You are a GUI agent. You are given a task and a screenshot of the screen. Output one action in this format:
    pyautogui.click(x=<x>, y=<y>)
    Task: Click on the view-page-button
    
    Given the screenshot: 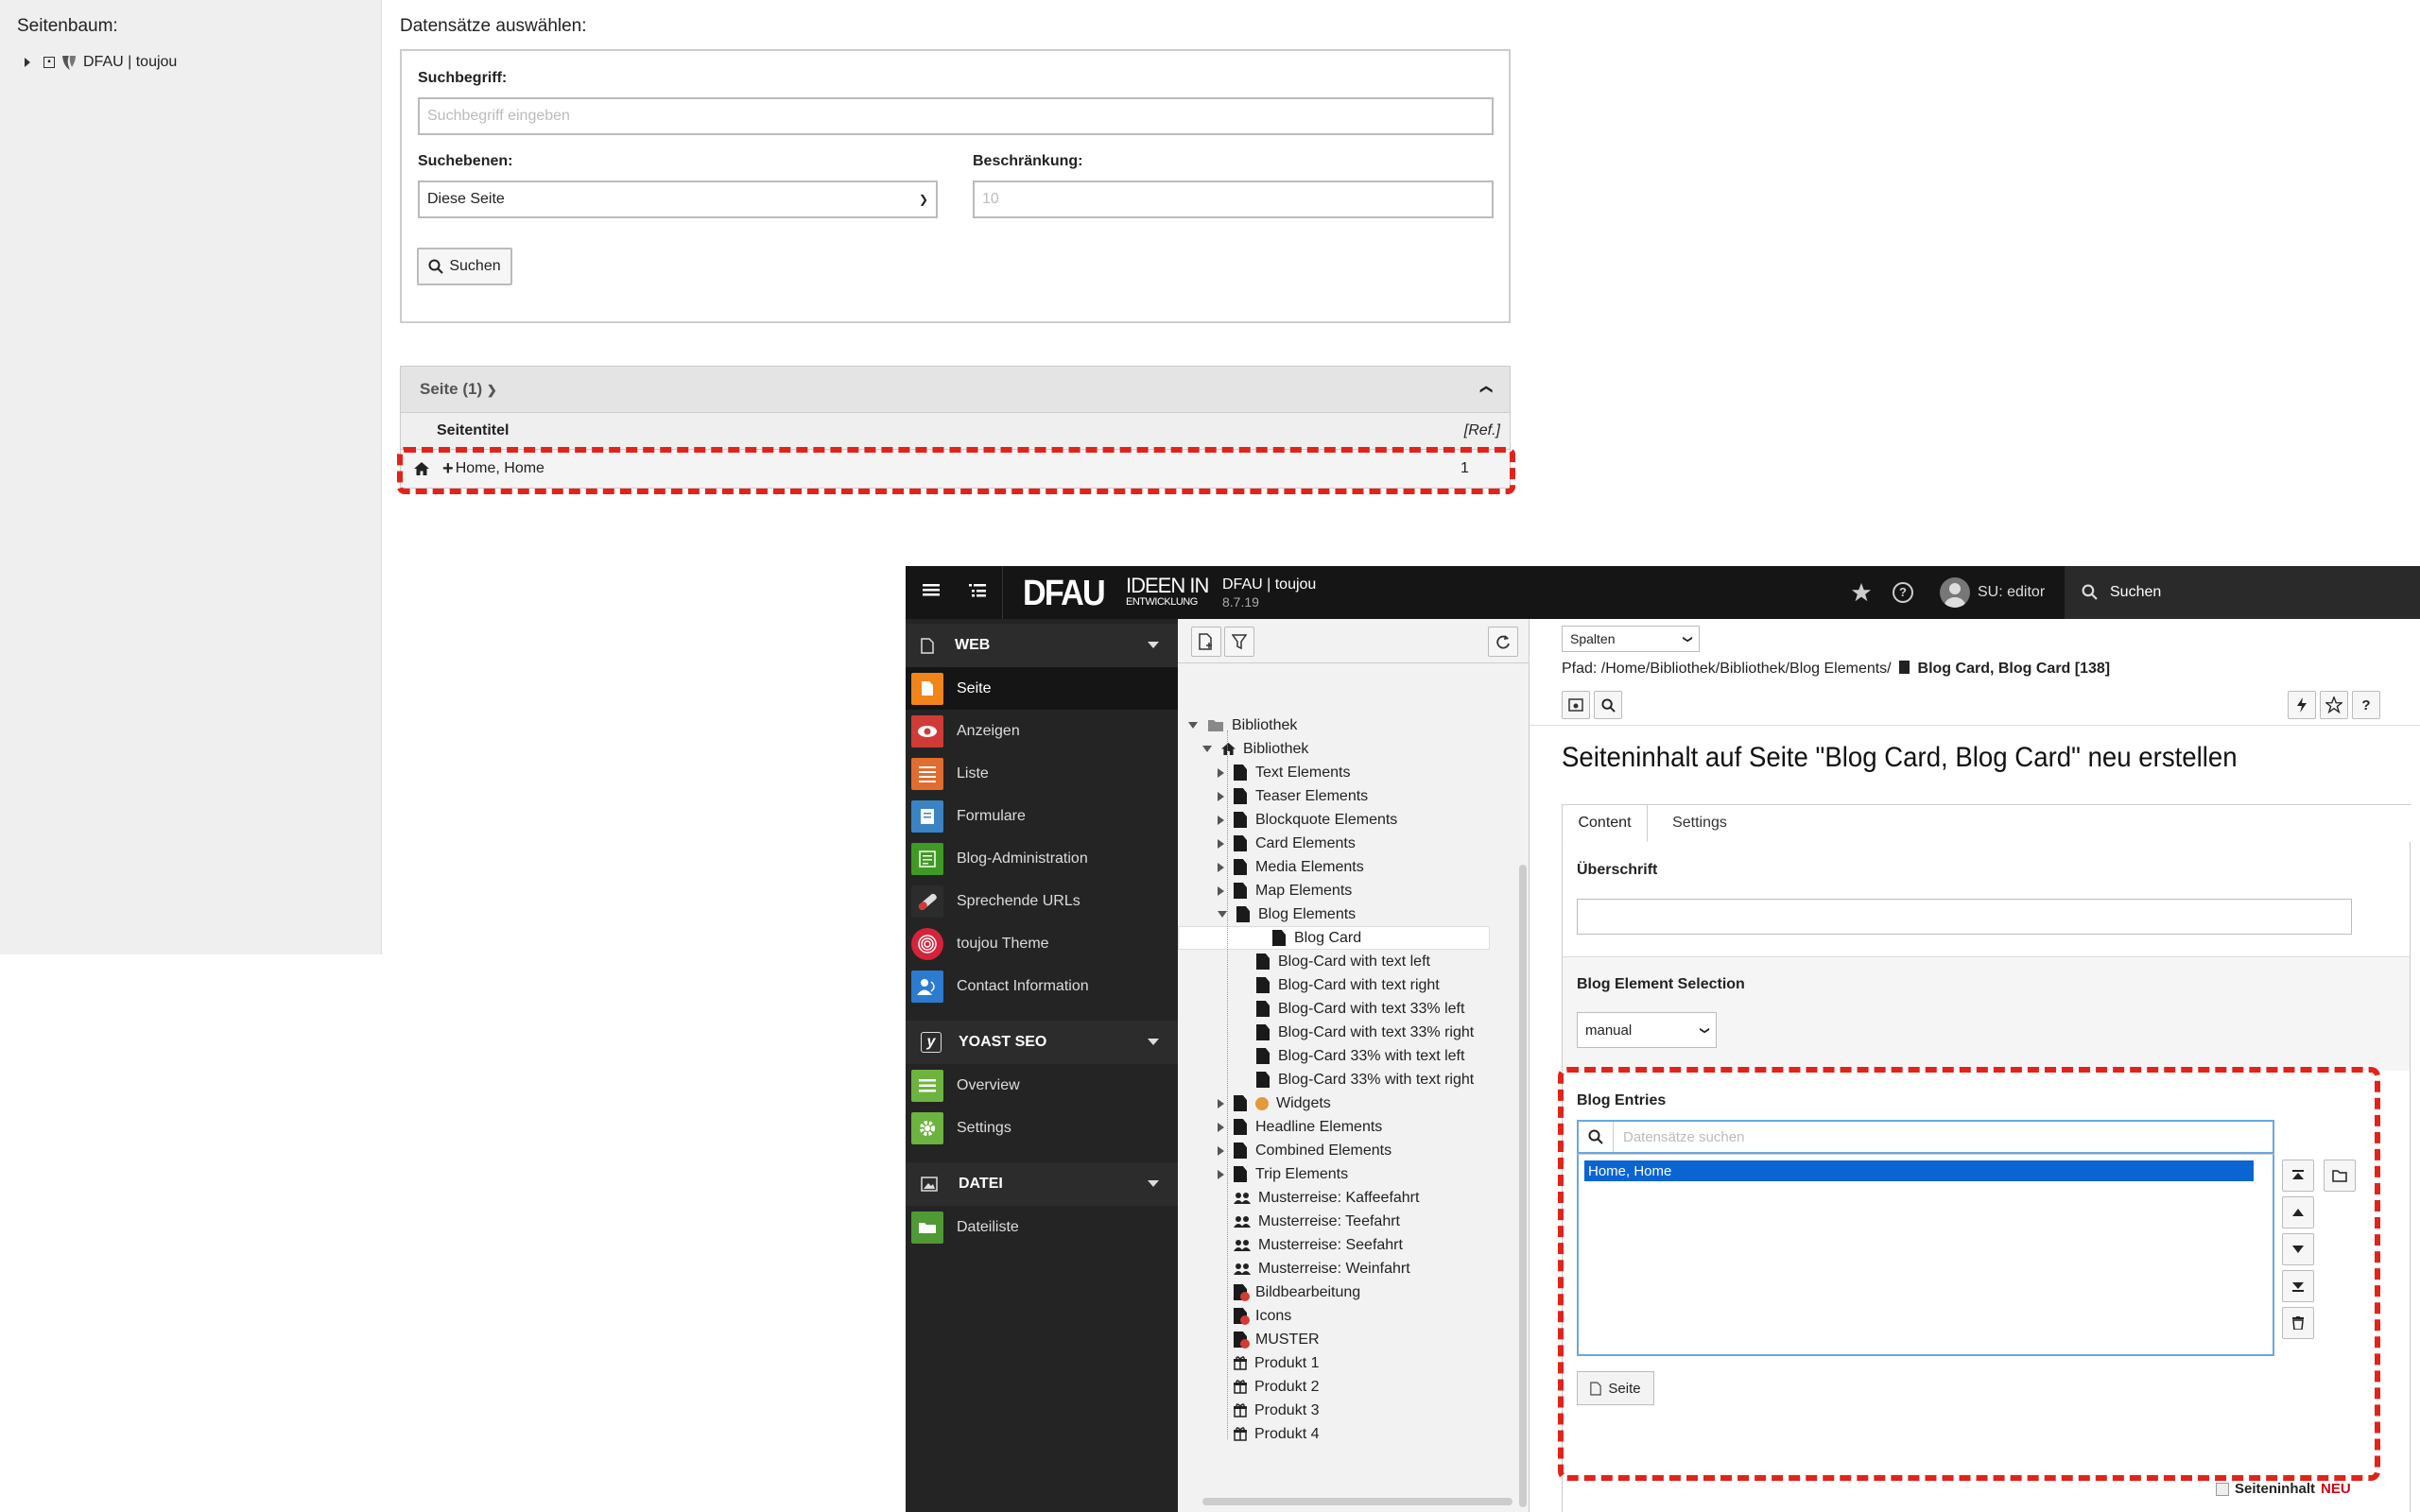 What is the action you would take?
    pyautogui.click(x=1576, y=705)
    